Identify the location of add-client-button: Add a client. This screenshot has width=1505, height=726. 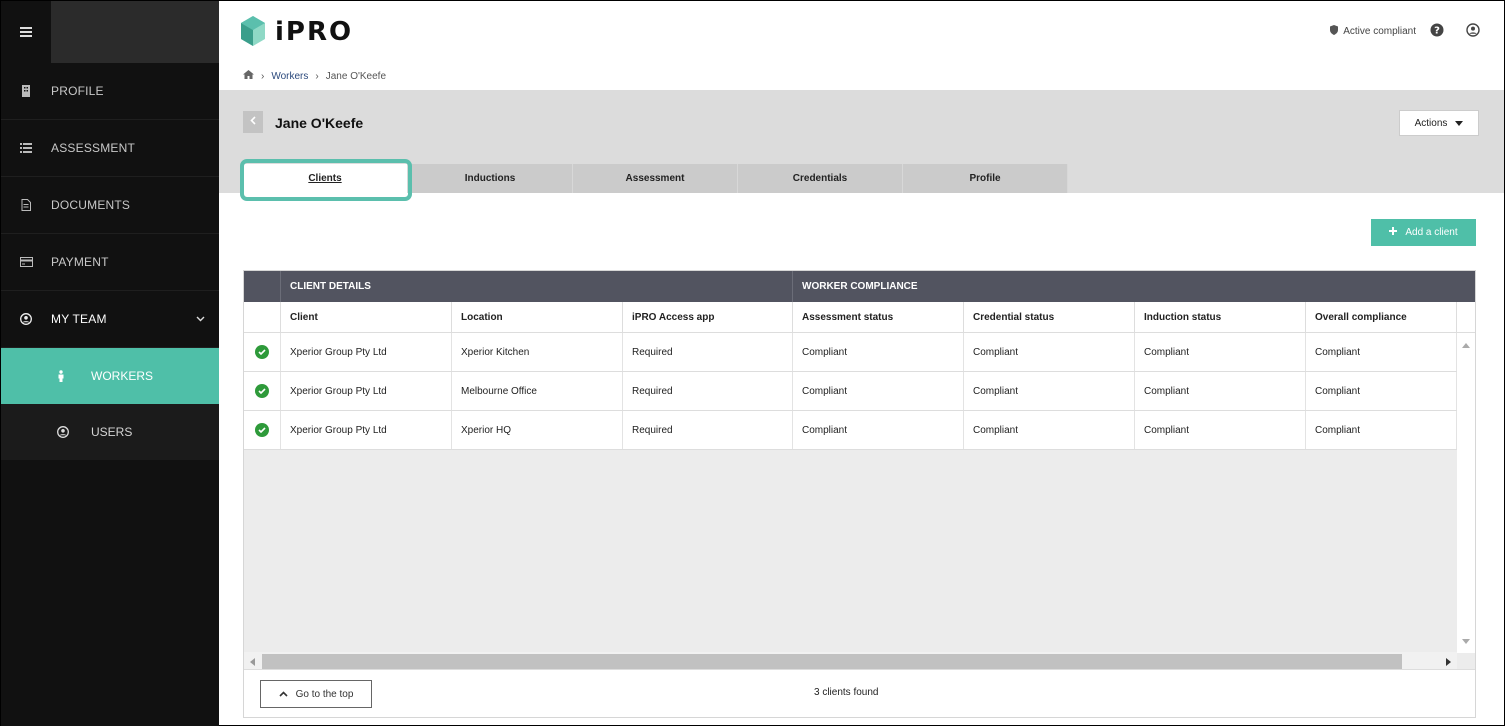
(1423, 232).